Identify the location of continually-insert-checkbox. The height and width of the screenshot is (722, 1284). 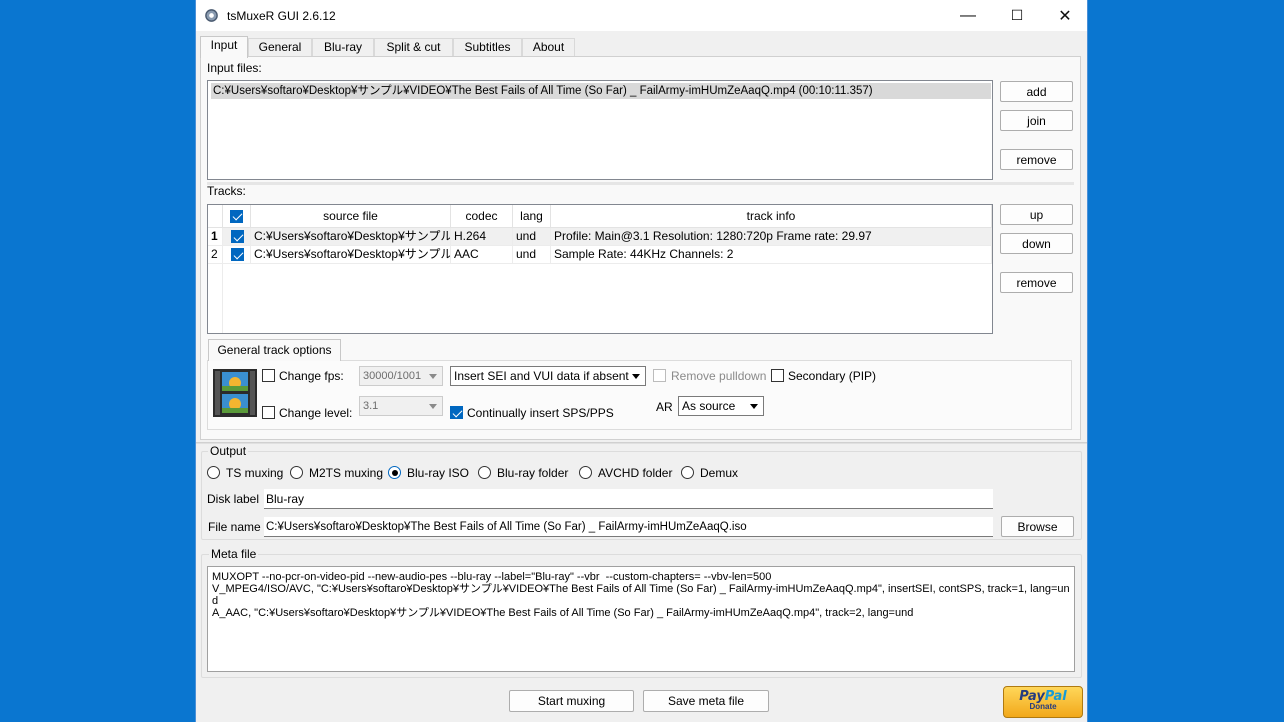
(456, 412).